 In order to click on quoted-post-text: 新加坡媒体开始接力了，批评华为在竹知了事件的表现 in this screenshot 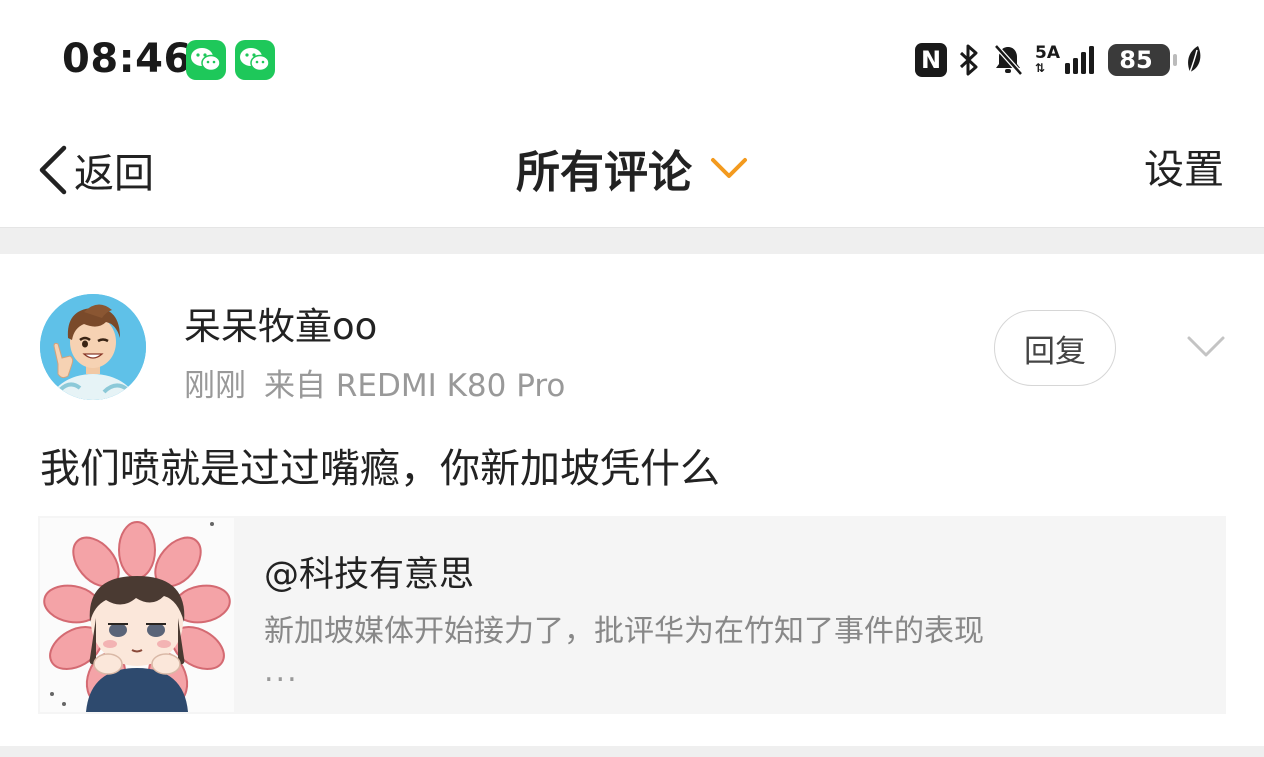, I will do `click(624, 631)`.